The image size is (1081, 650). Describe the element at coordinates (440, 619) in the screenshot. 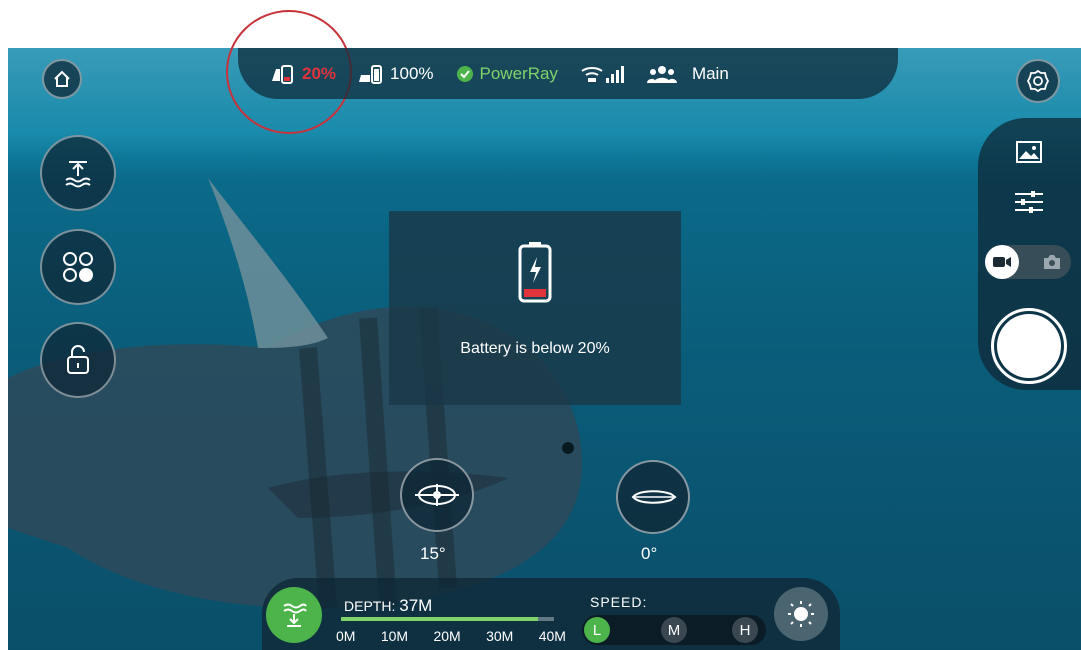

I see `depth-gauge-fill` at that location.